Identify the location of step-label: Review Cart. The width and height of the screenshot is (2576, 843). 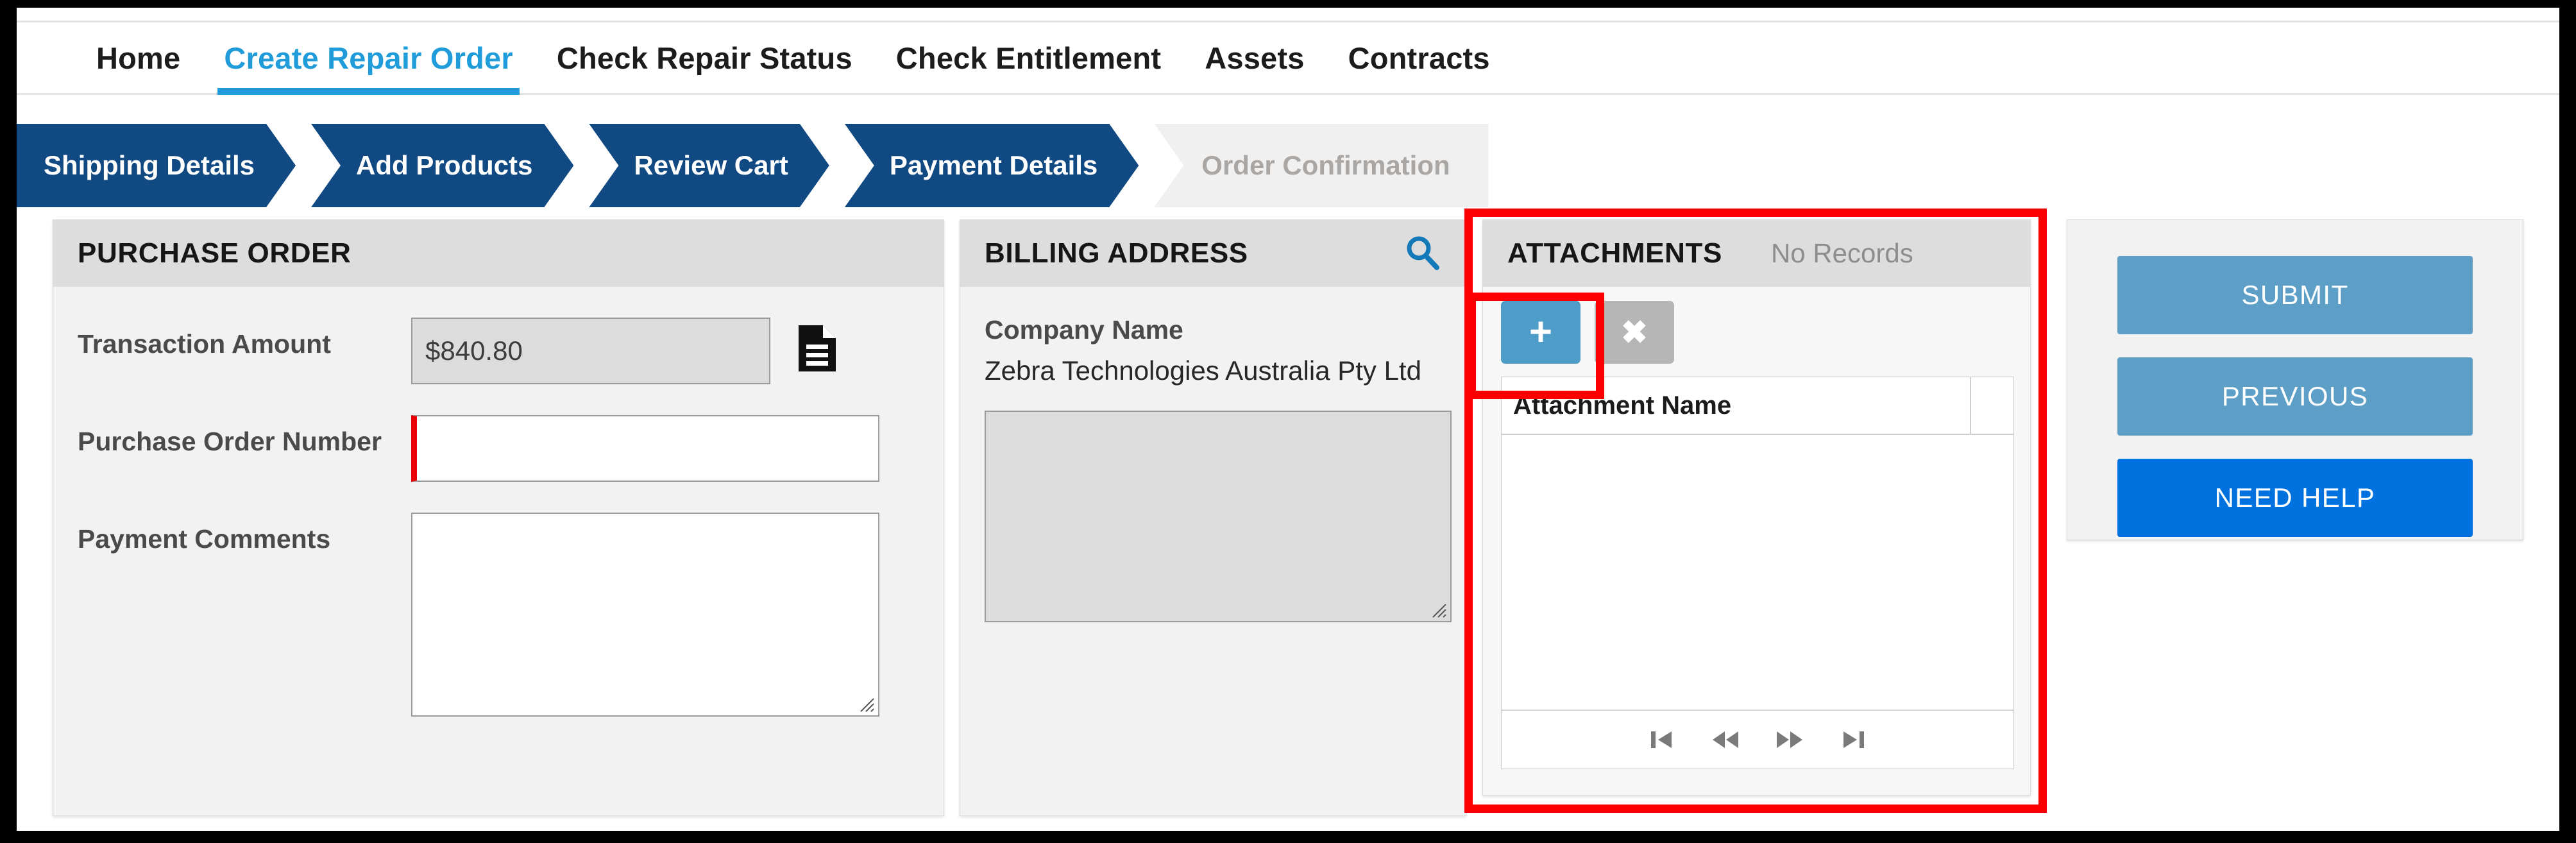
(711, 165).